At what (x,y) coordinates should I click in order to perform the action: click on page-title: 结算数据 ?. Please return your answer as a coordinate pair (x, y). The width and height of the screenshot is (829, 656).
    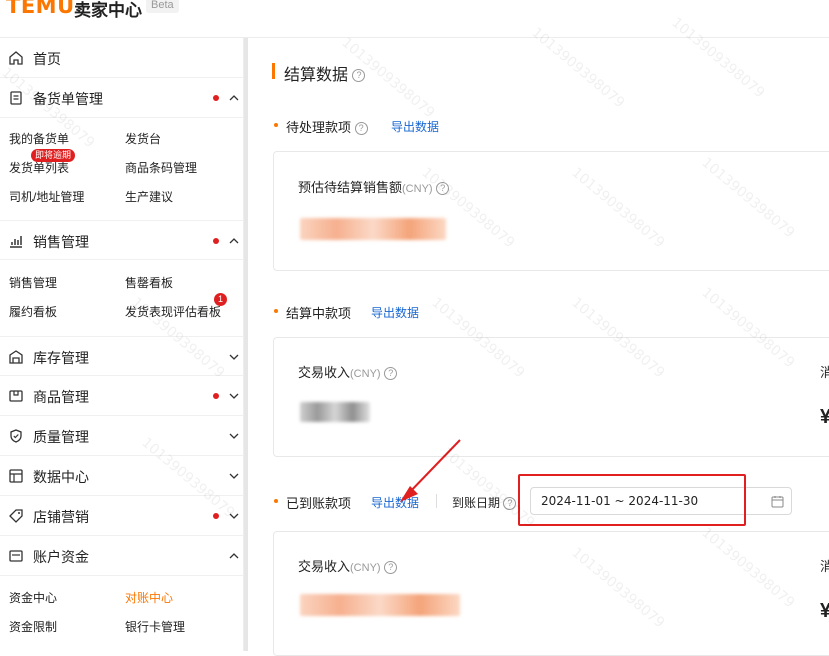
    Looking at the image, I should click on (325, 73).